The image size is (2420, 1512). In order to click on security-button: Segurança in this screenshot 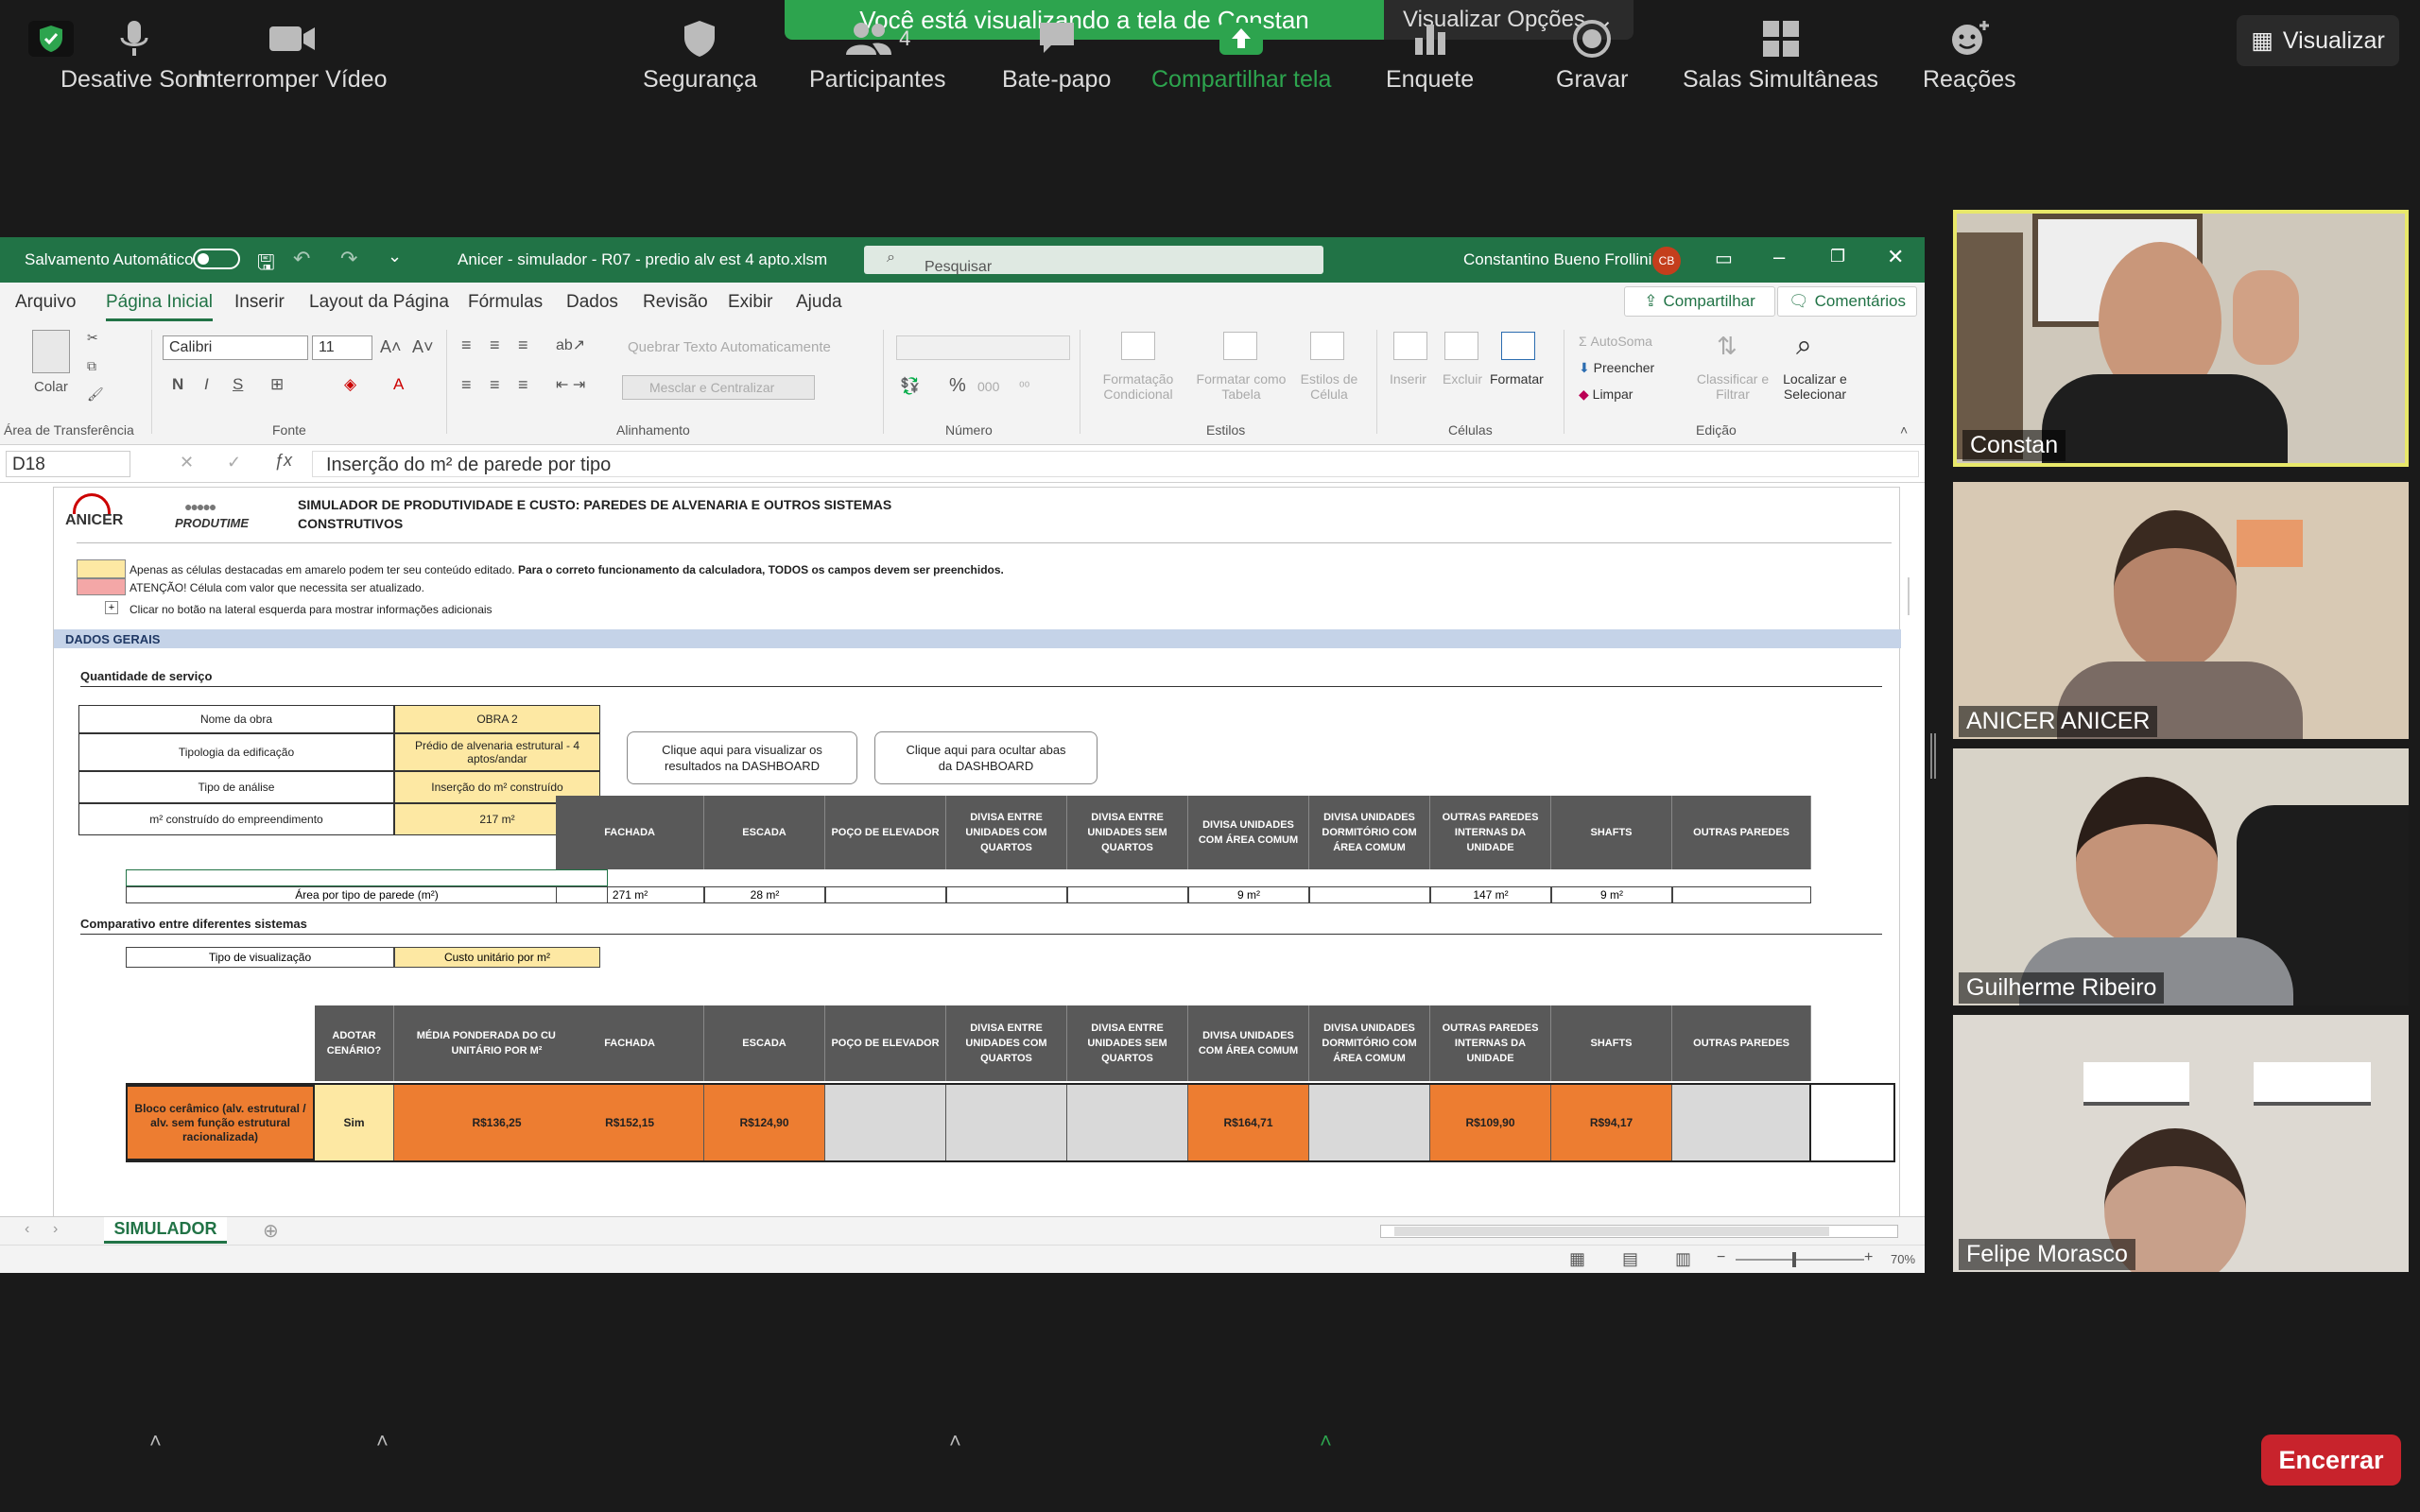, I will do `click(700, 56)`.